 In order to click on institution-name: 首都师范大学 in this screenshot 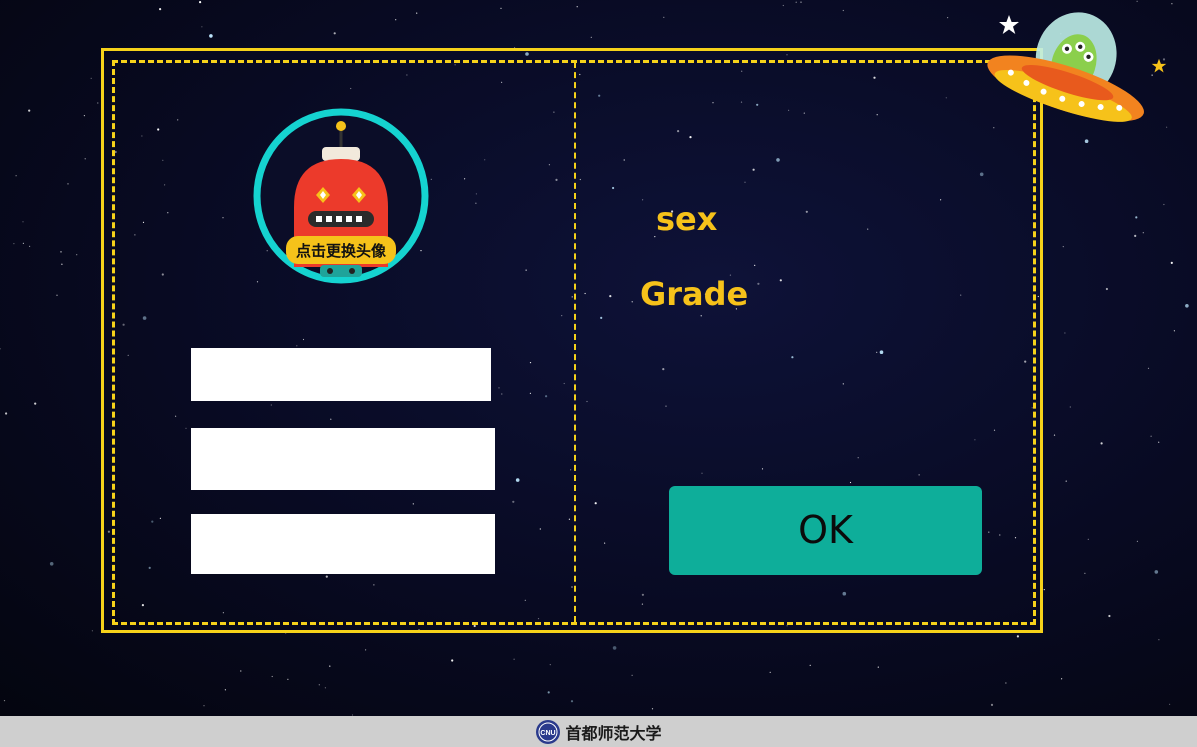, I will do `click(613, 733)`.